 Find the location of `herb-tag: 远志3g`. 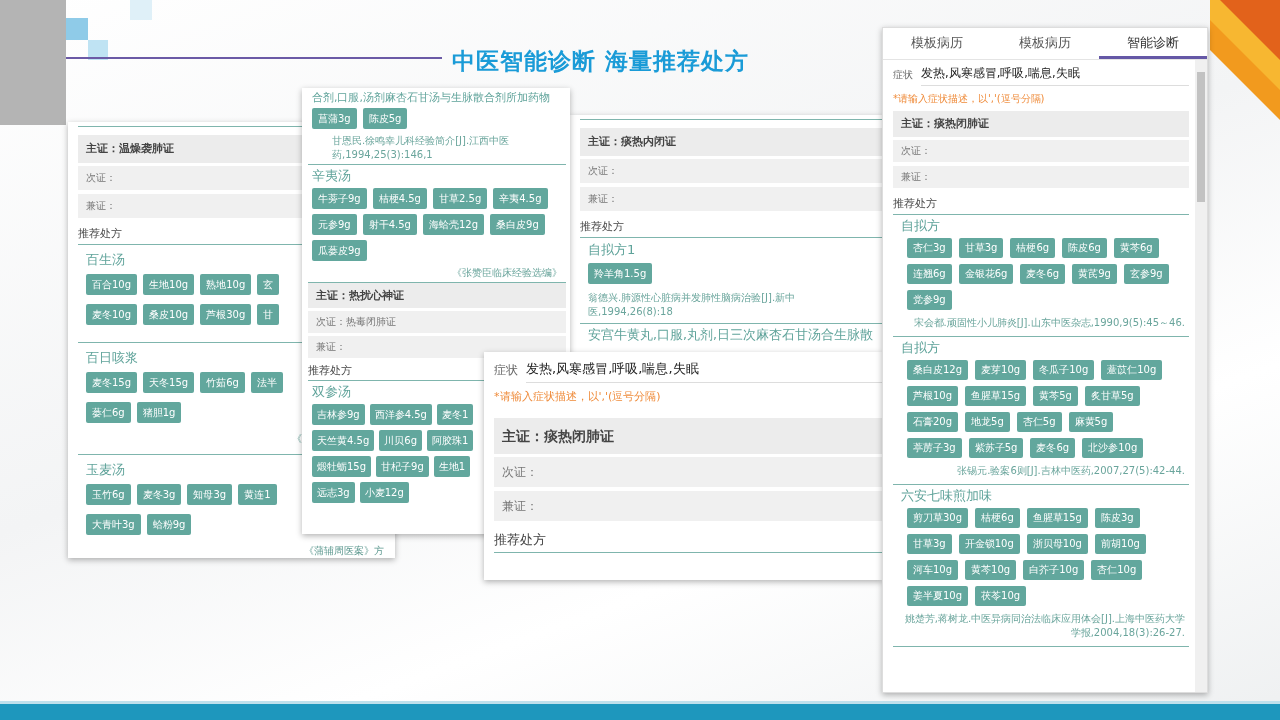

herb-tag: 远志3g is located at coordinates (333, 492).